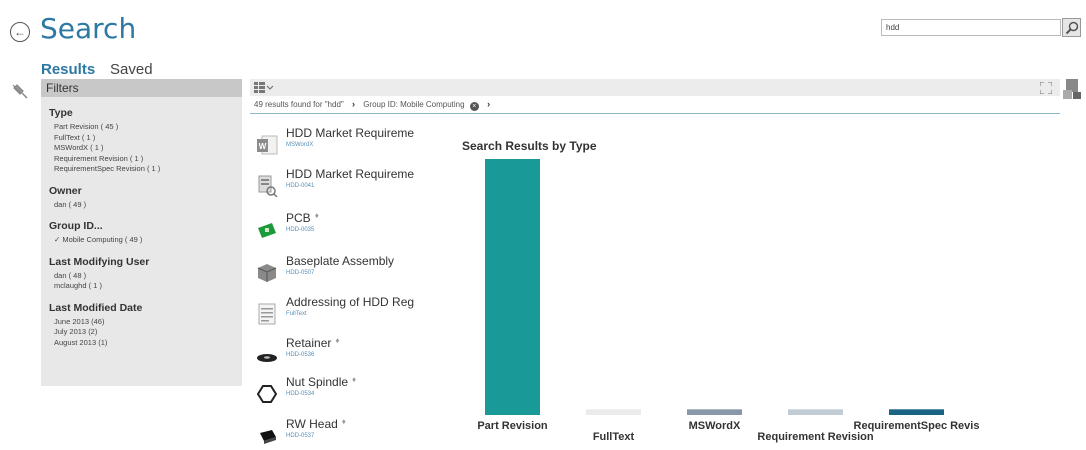 The image size is (1086, 450). What do you see at coordinates (68, 69) in the screenshot?
I see `tab-results: Results` at bounding box center [68, 69].